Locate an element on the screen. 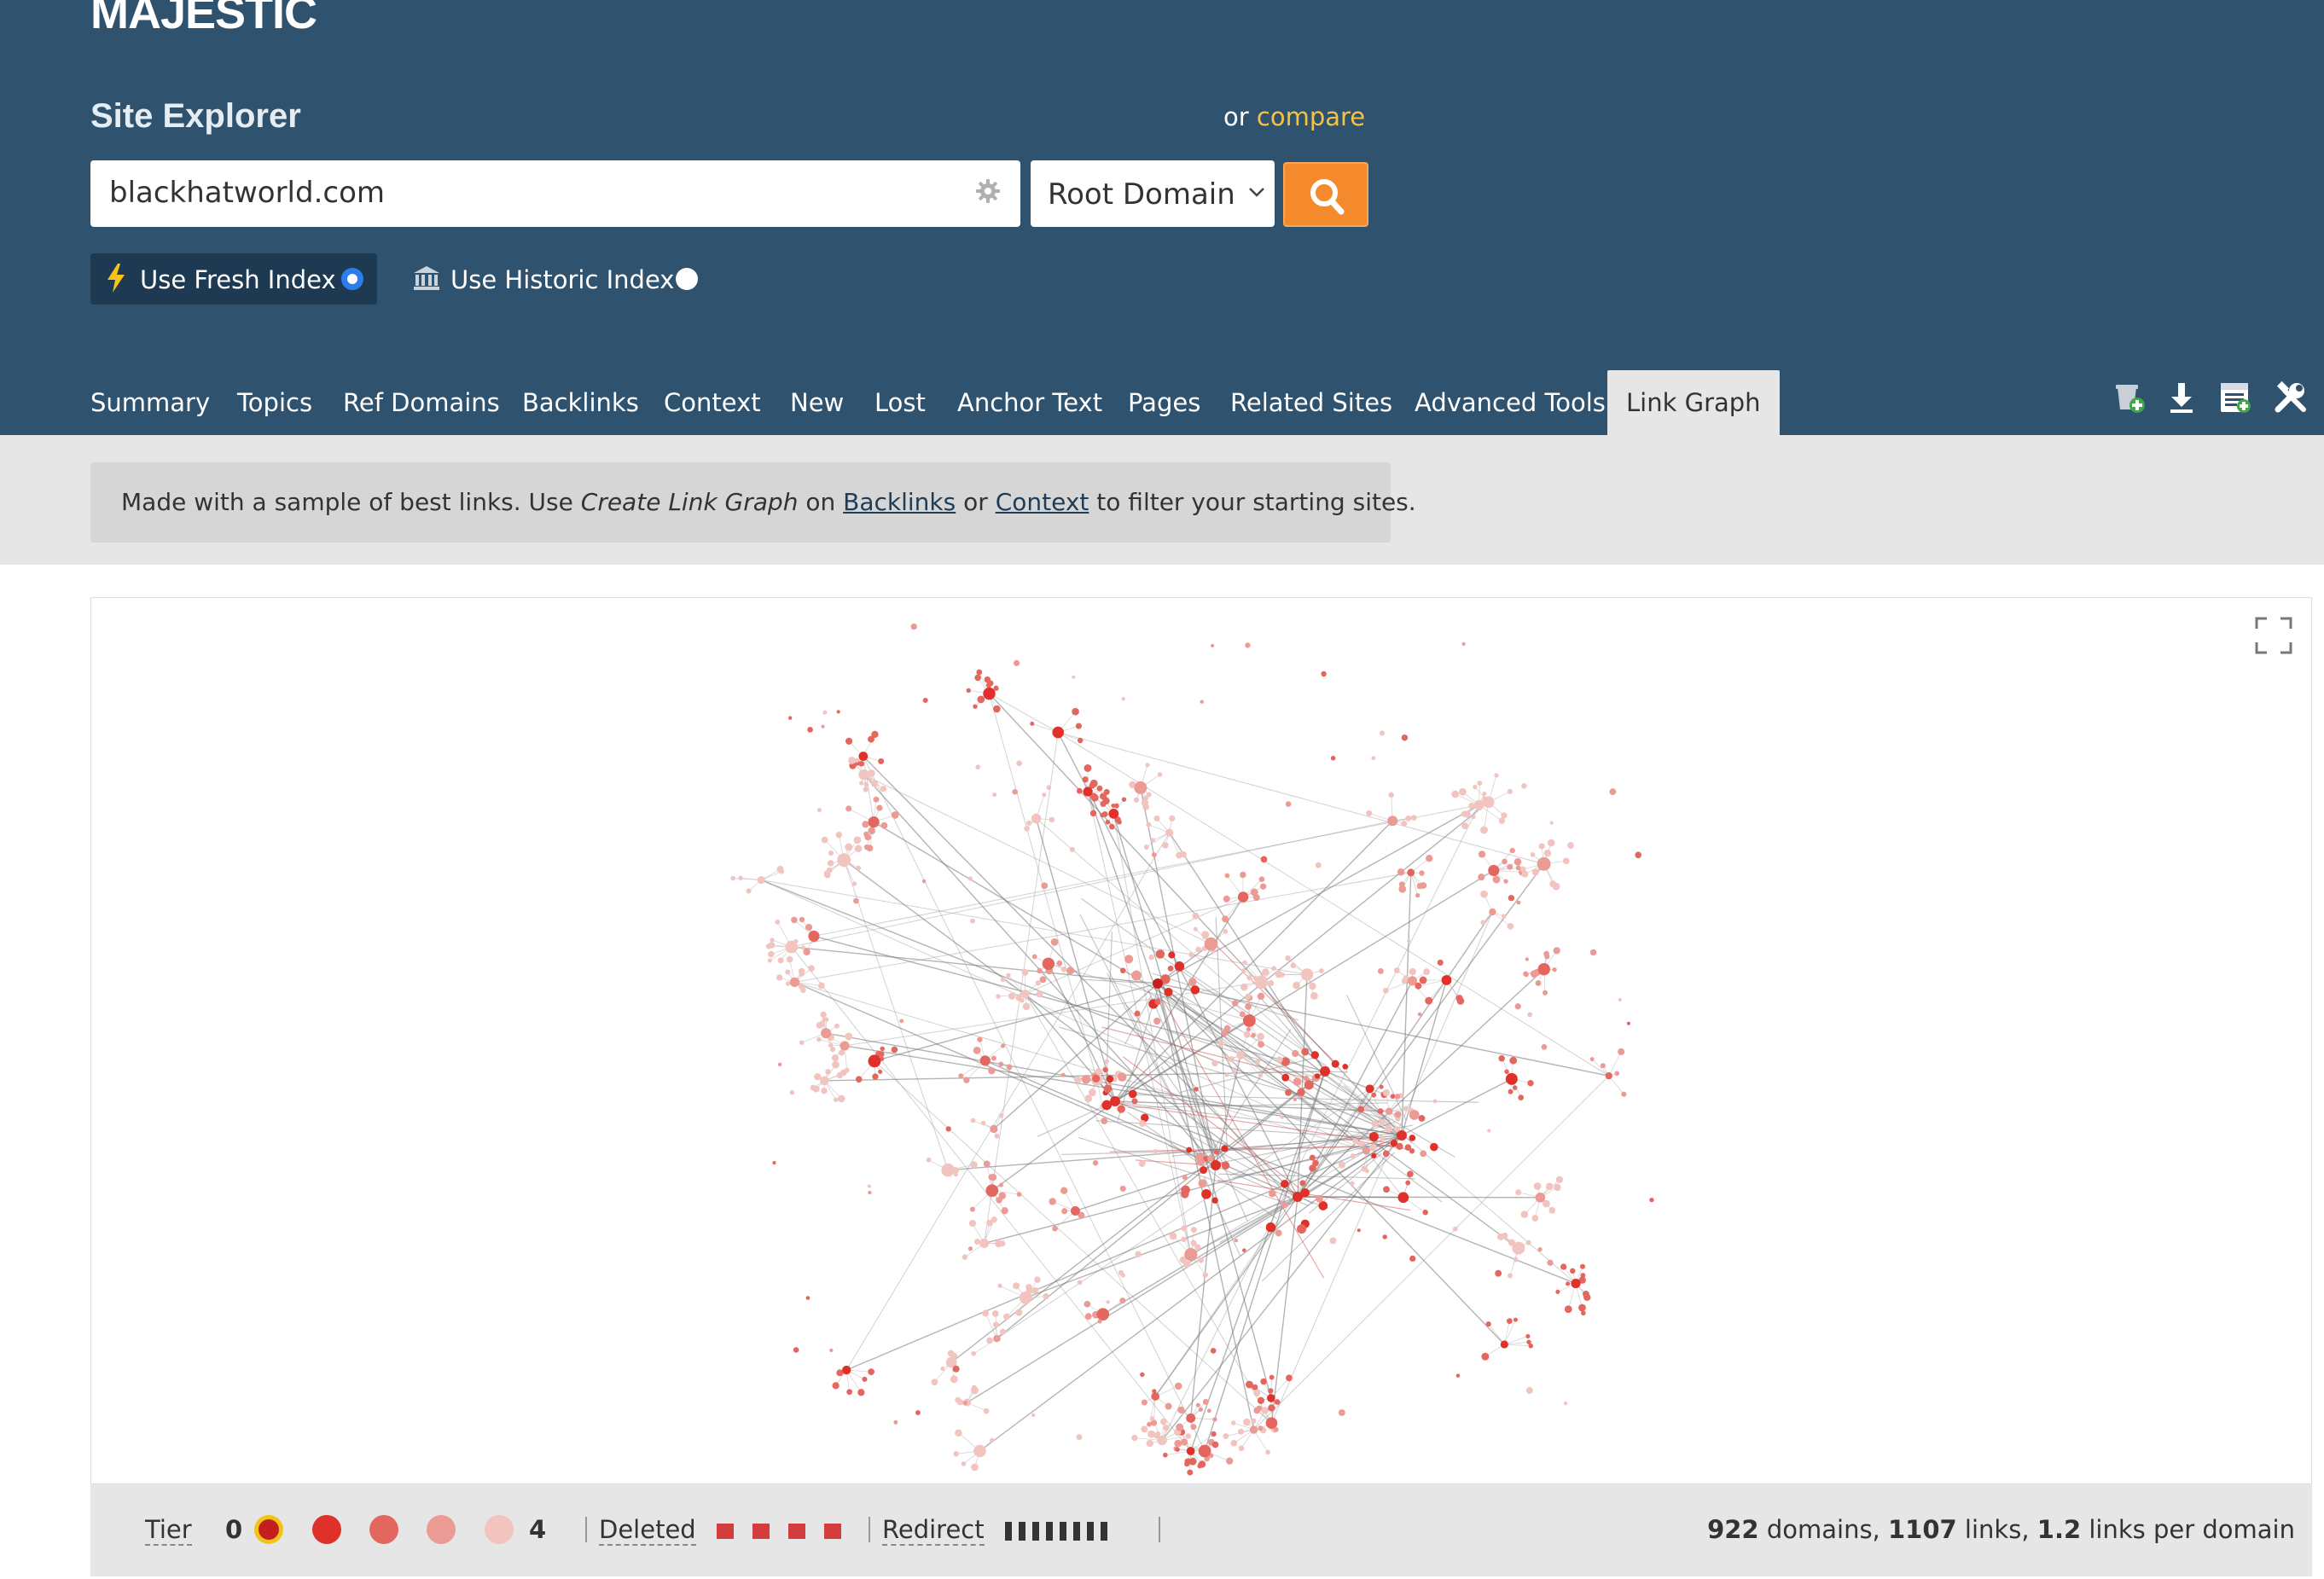 This screenshot has width=2324, height=1579. search-input: blackhatworld.com is located at coordinates (555, 193).